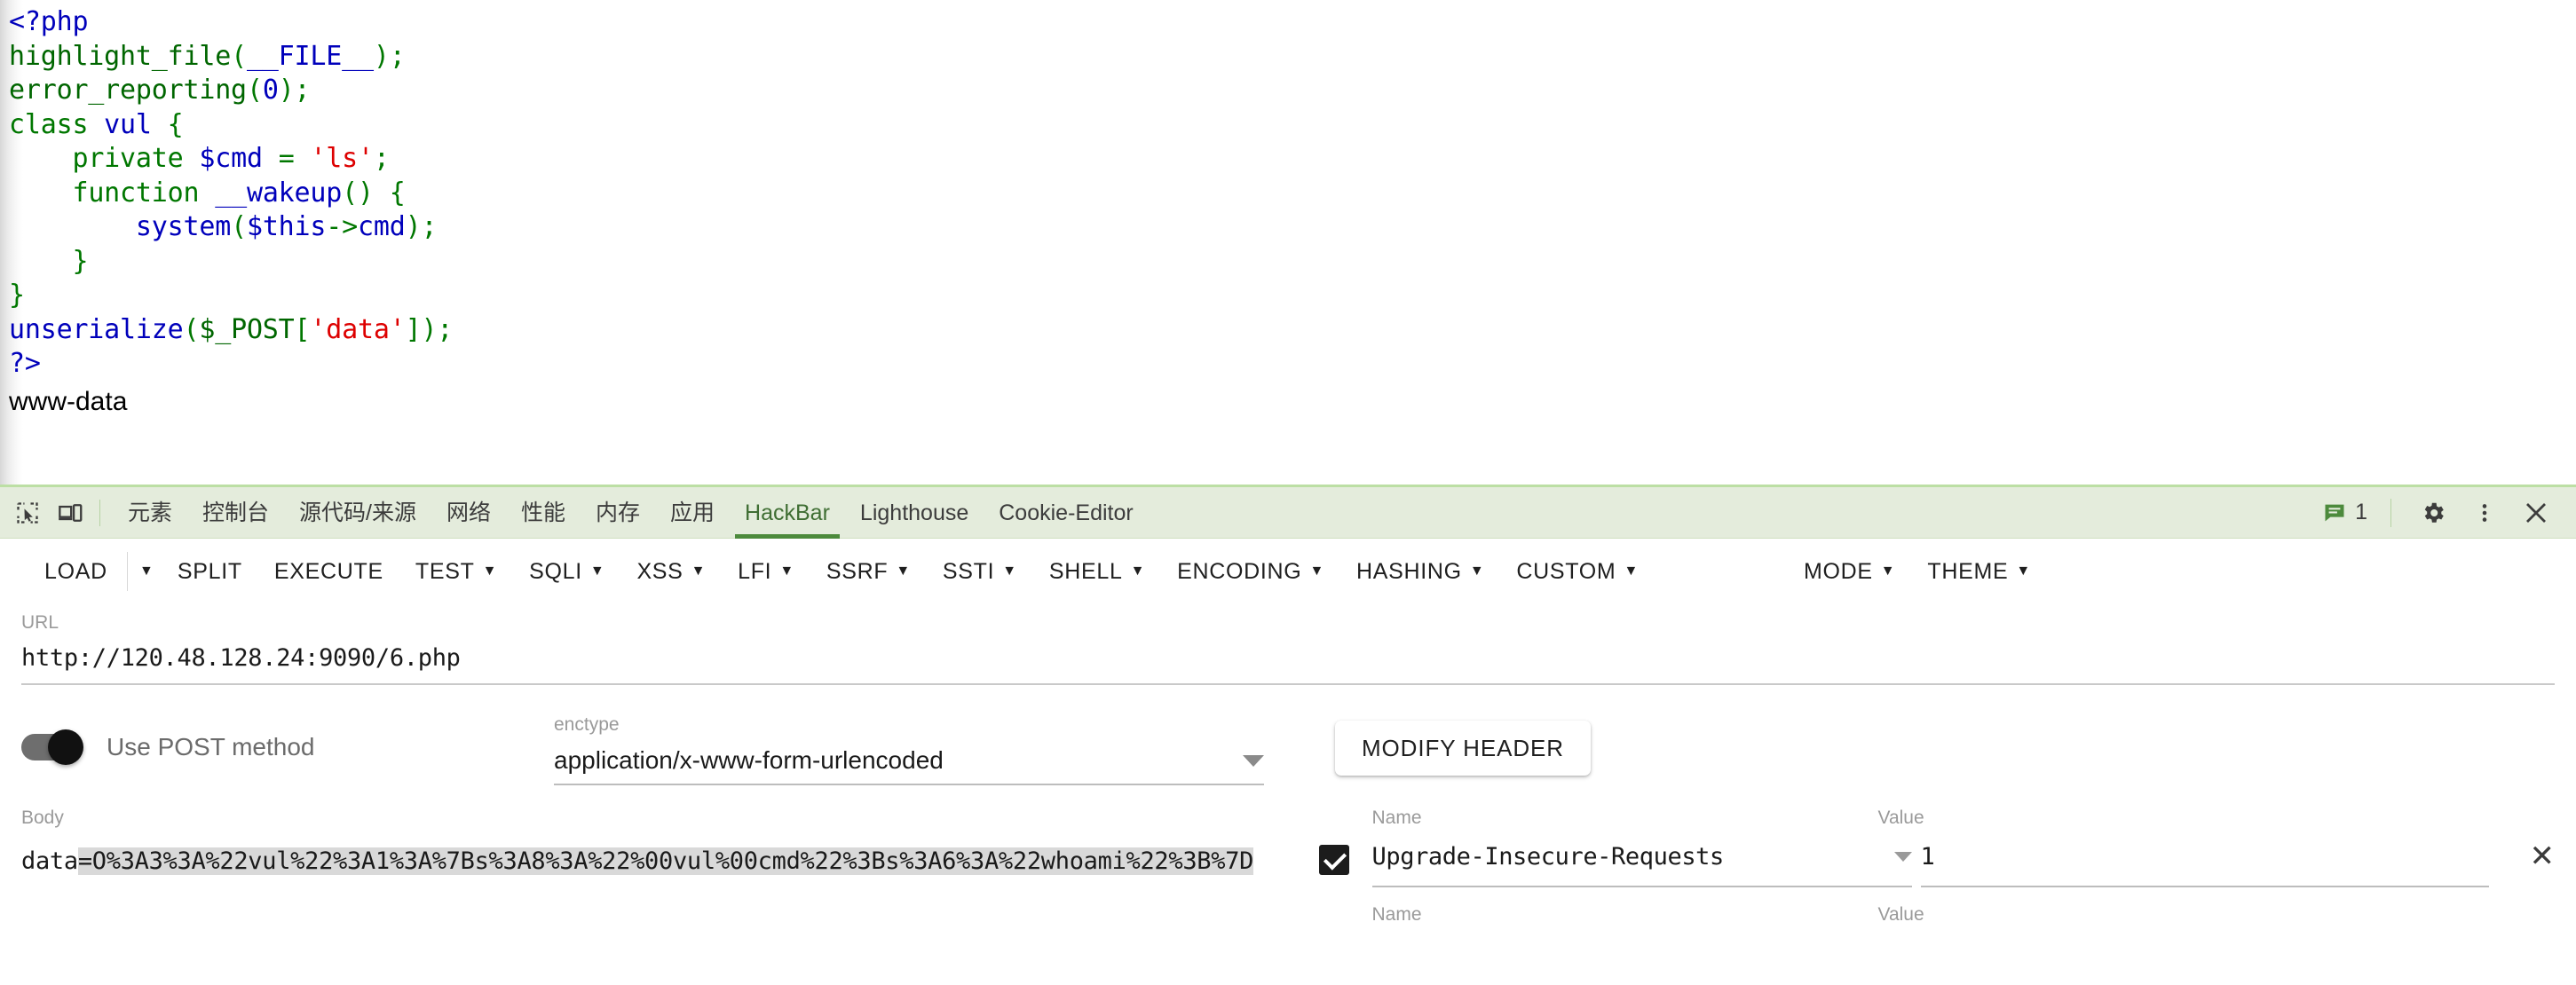 The image size is (2576, 985). What do you see at coordinates (25, 363) in the screenshot?
I see `code-token: ?>` at bounding box center [25, 363].